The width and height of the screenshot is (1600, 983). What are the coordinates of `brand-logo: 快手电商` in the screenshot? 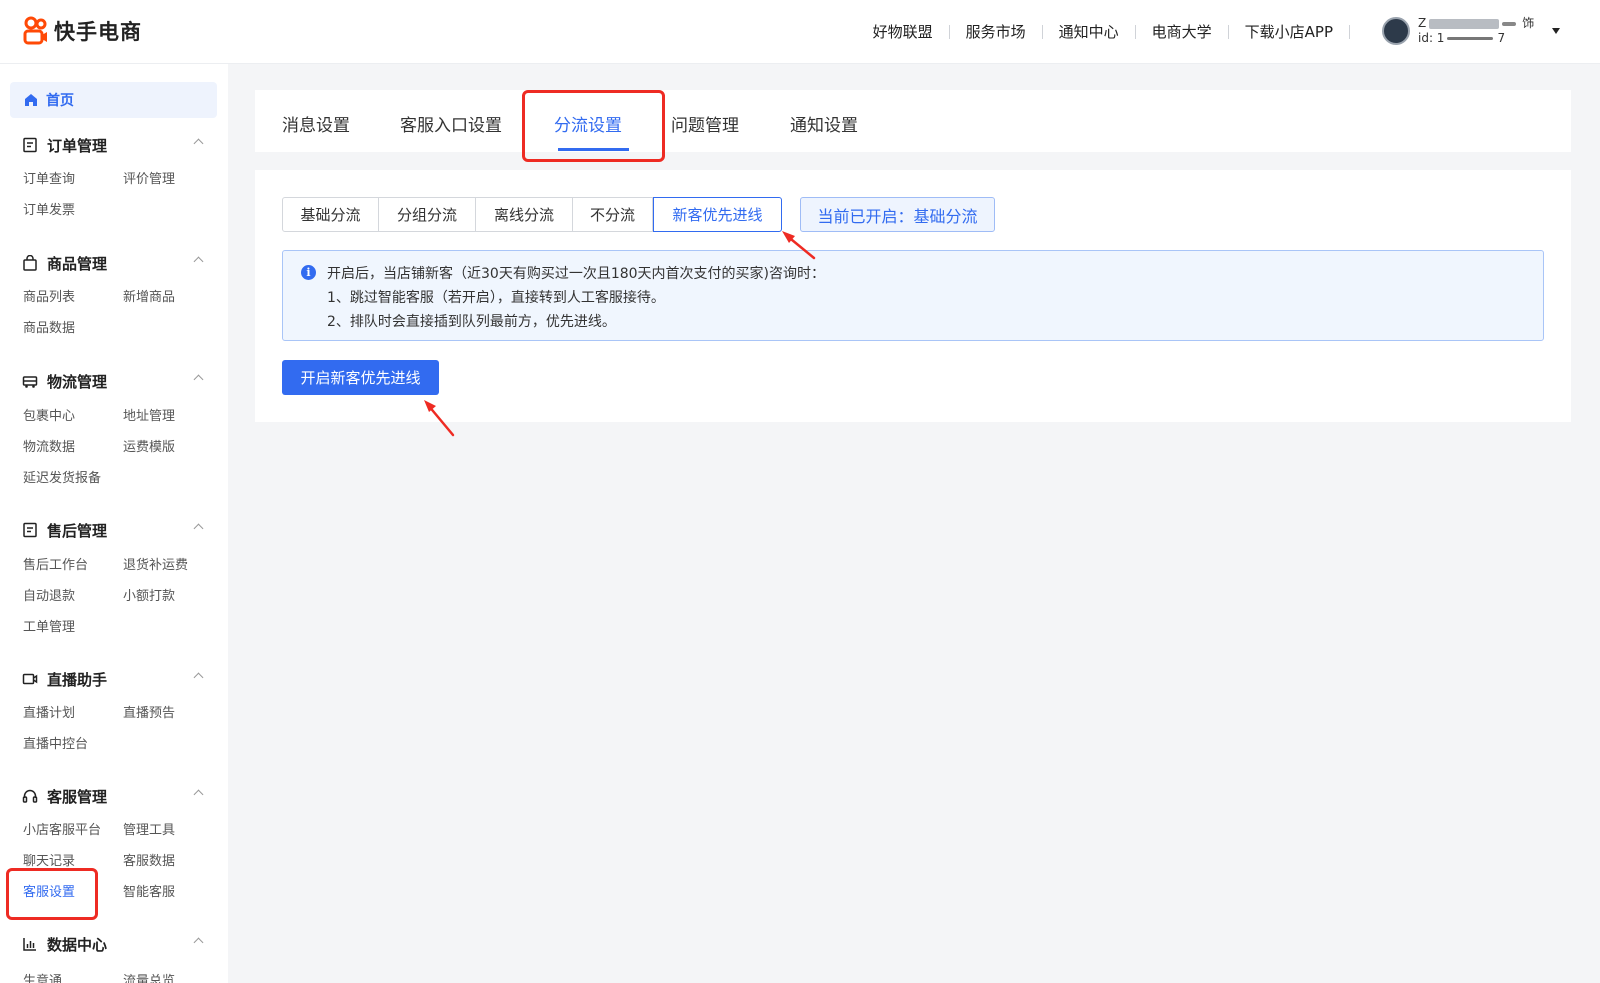 It's located at (82, 31).